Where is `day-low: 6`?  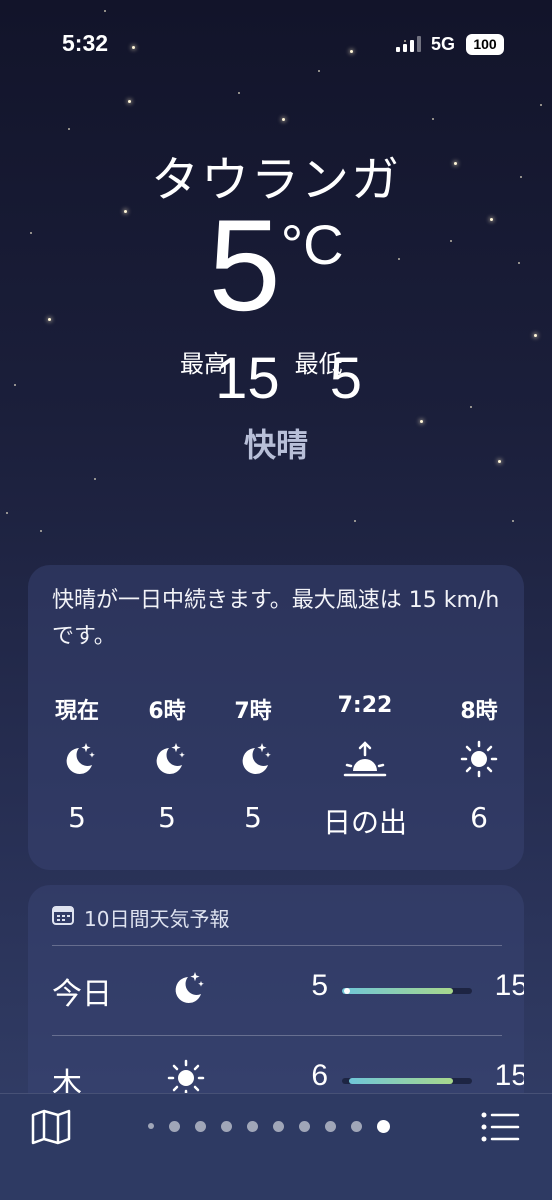
day-low: 6 is located at coordinates (319, 1075).